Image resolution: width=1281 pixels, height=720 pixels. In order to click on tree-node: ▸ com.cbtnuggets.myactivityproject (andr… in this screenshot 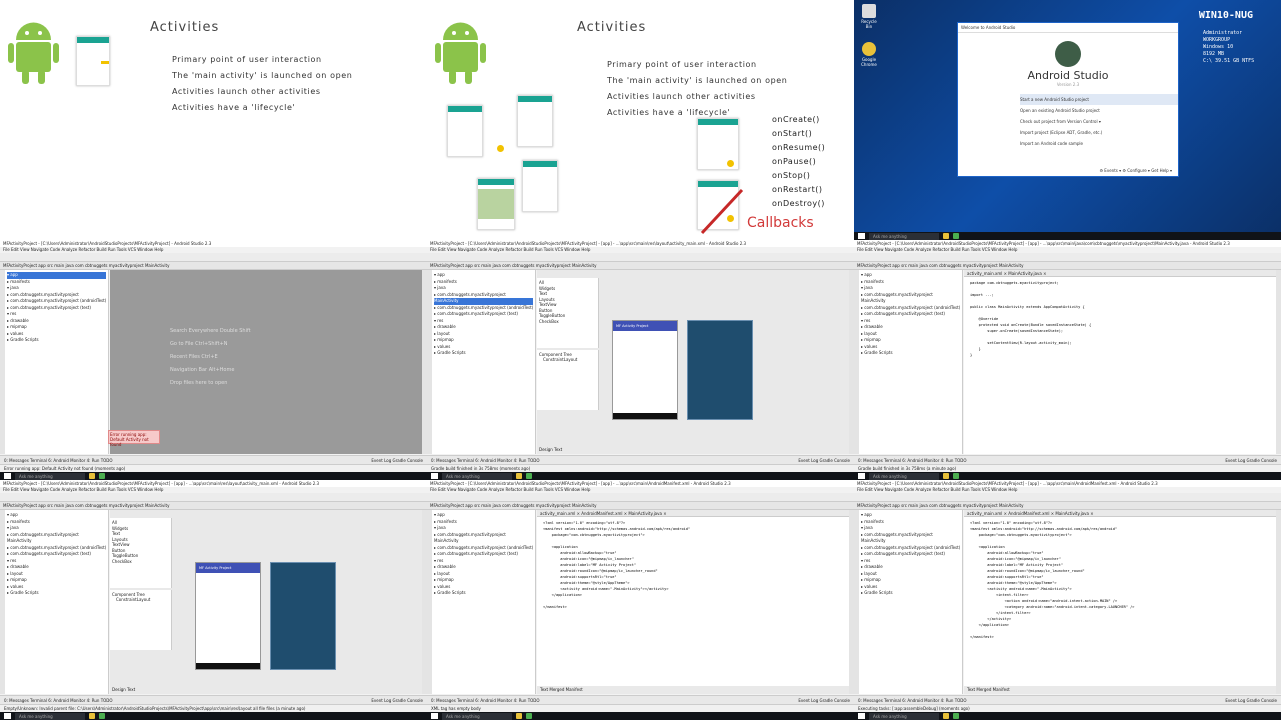, I will do `click(56, 301)`.